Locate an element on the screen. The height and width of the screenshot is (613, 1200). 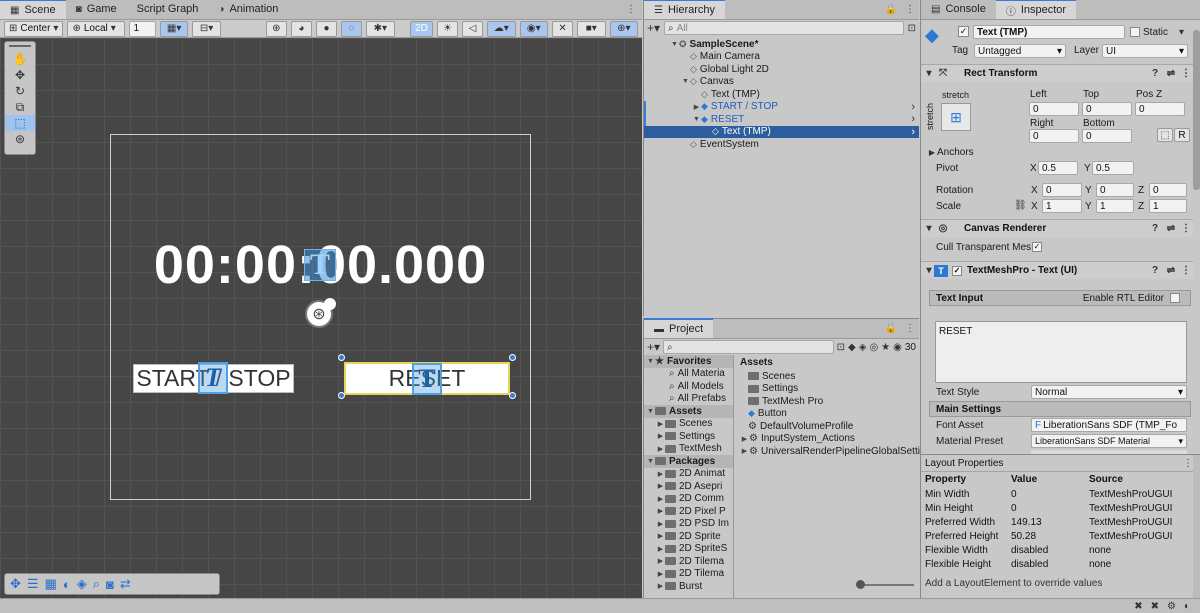
scale-z-field: 1 is located at coordinates (1168, 206).